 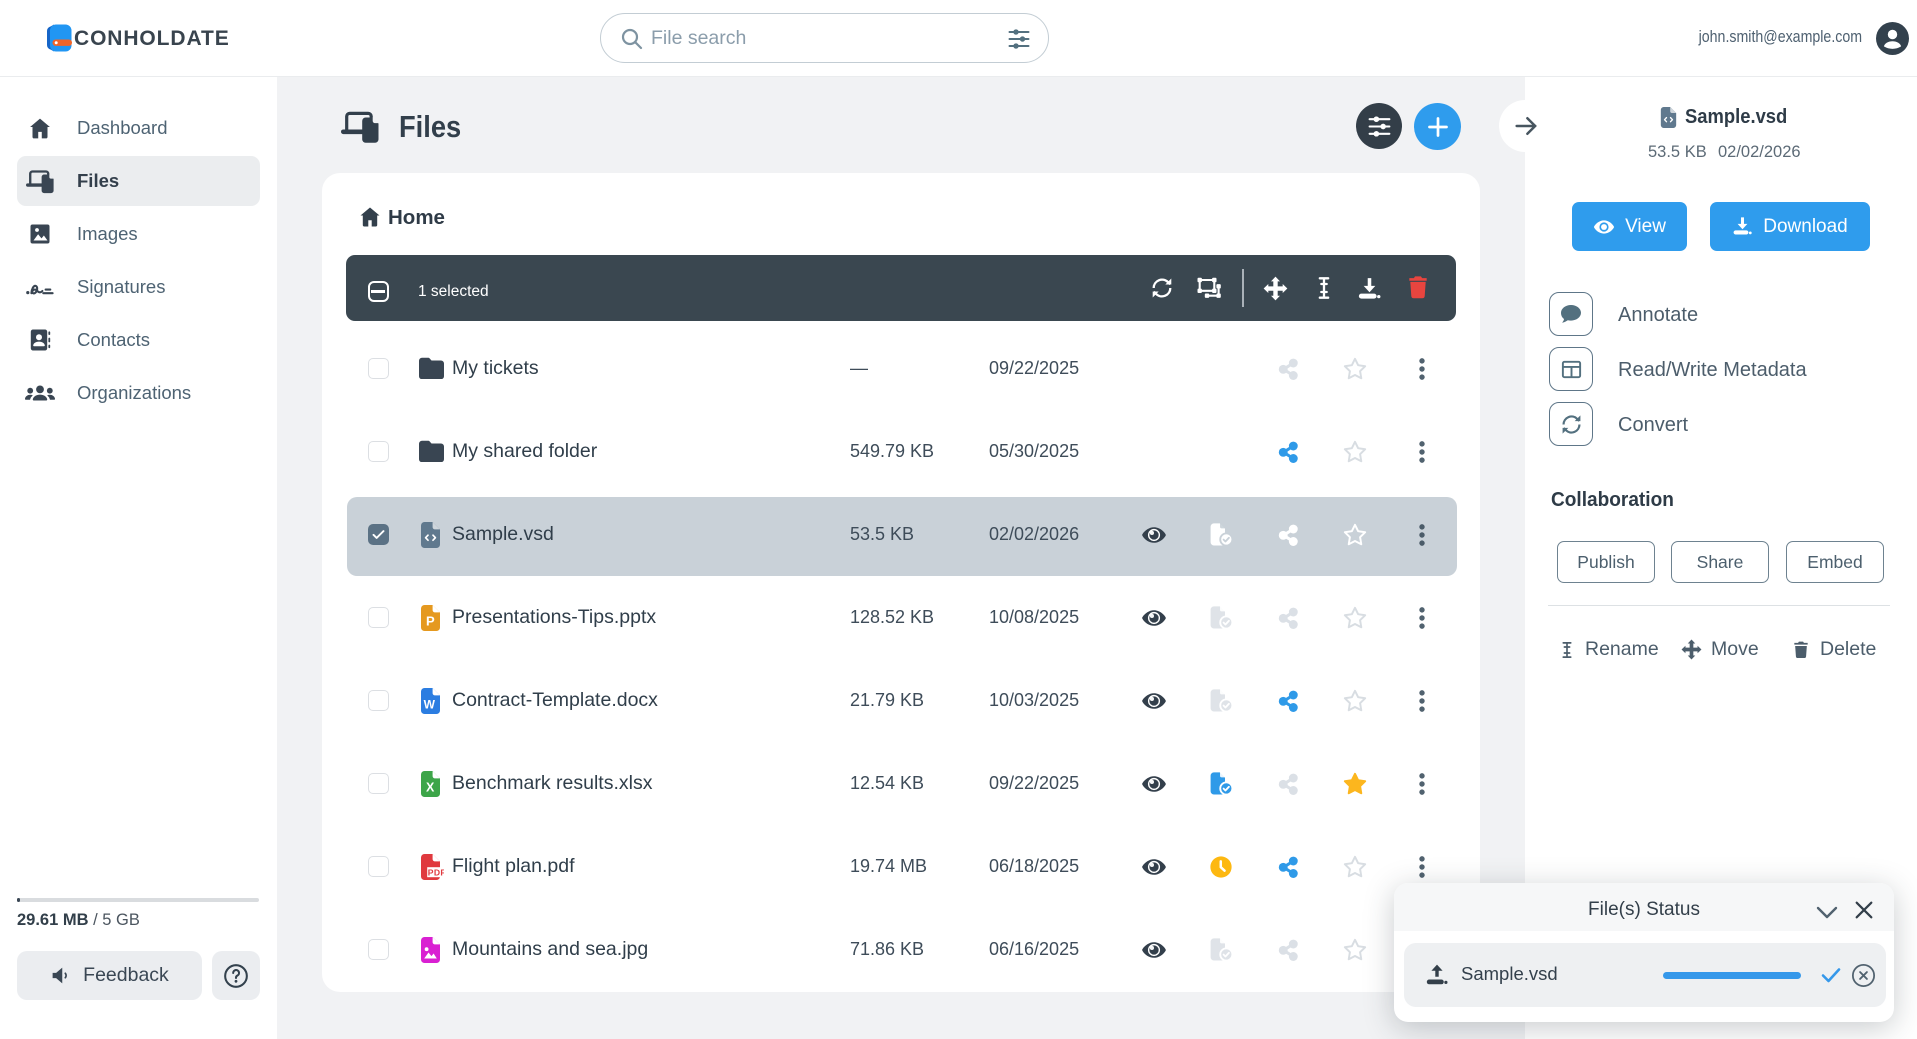 What do you see at coordinates (430, 621) in the screenshot?
I see `svg-text: P` at bounding box center [430, 621].